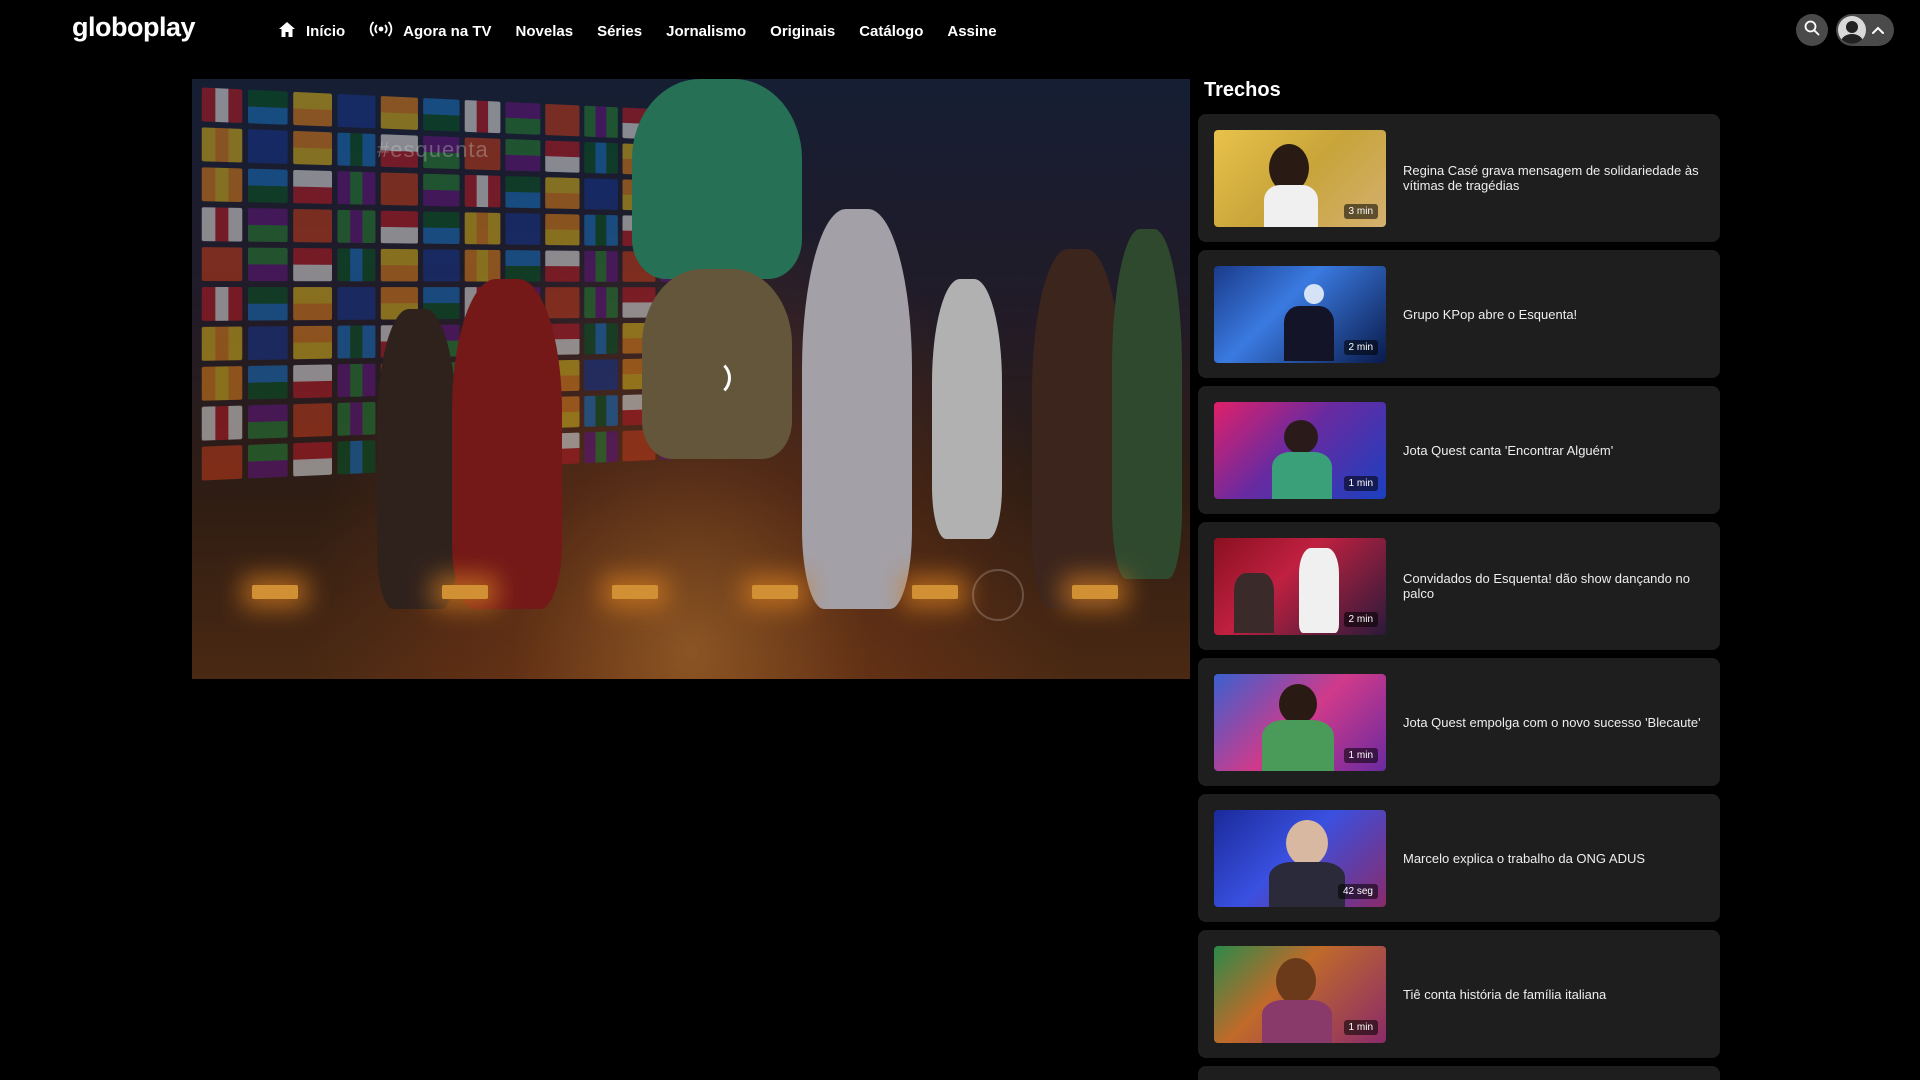 The height and width of the screenshot is (1080, 1920). What do you see at coordinates (619, 31) in the screenshot?
I see `nav-item-series: Séries` at bounding box center [619, 31].